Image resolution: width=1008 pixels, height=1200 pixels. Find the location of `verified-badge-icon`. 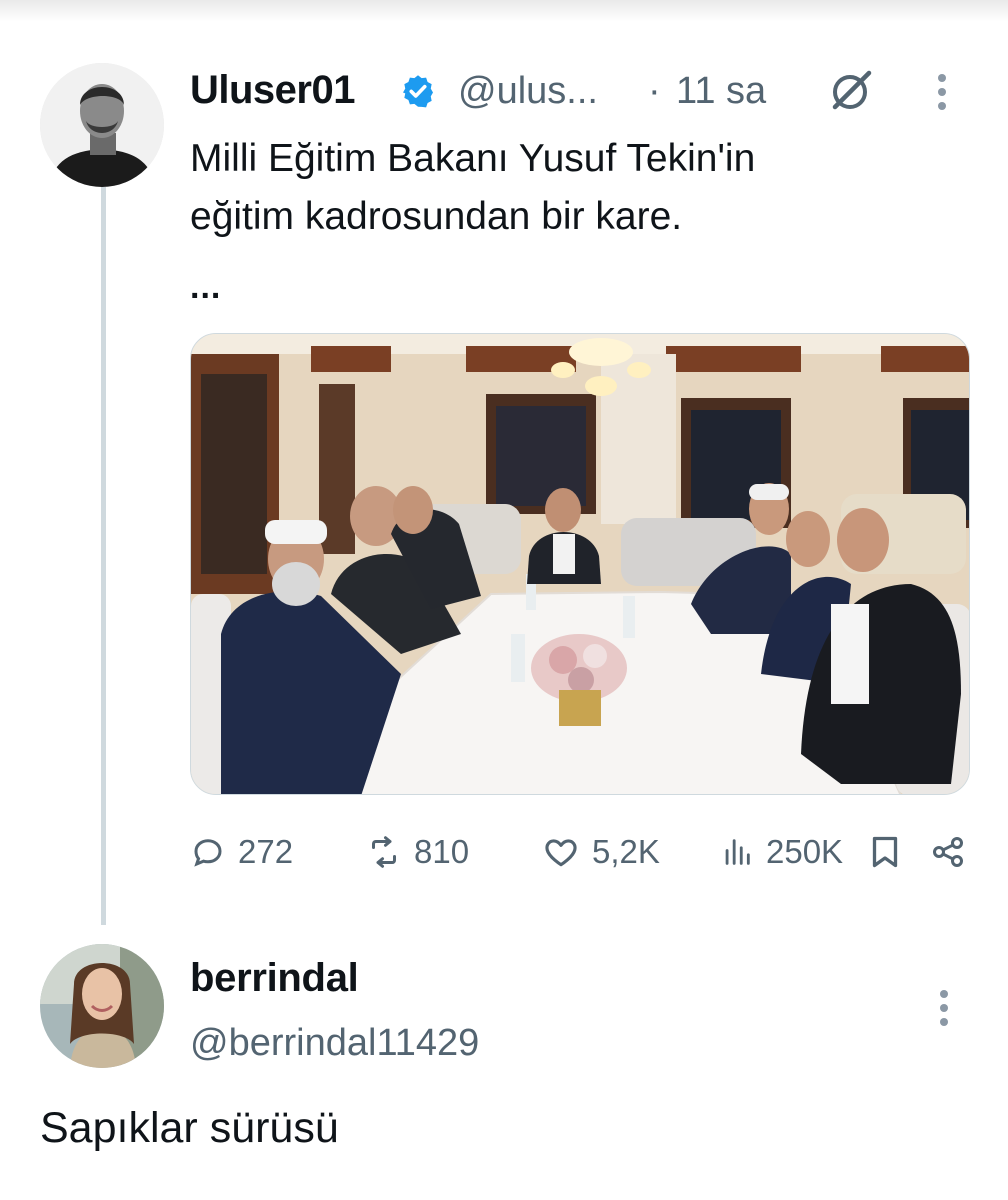

verified-badge-icon is located at coordinates (418, 91).